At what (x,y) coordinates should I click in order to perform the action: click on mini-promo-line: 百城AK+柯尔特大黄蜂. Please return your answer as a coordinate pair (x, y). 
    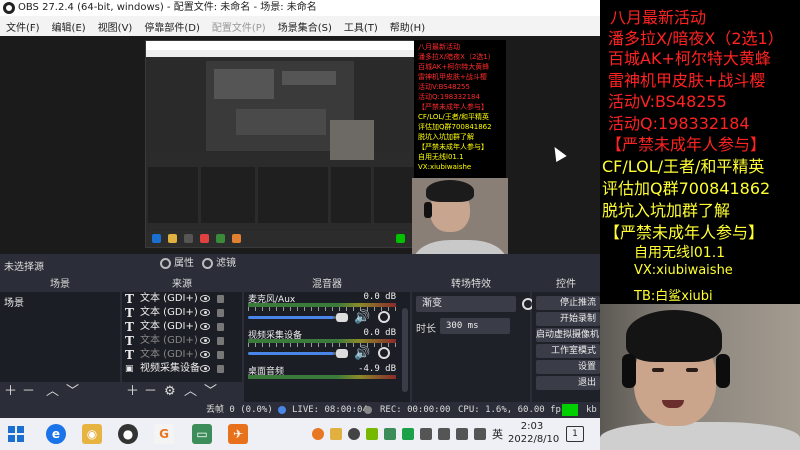
    Looking at the image, I should click on (454, 67).